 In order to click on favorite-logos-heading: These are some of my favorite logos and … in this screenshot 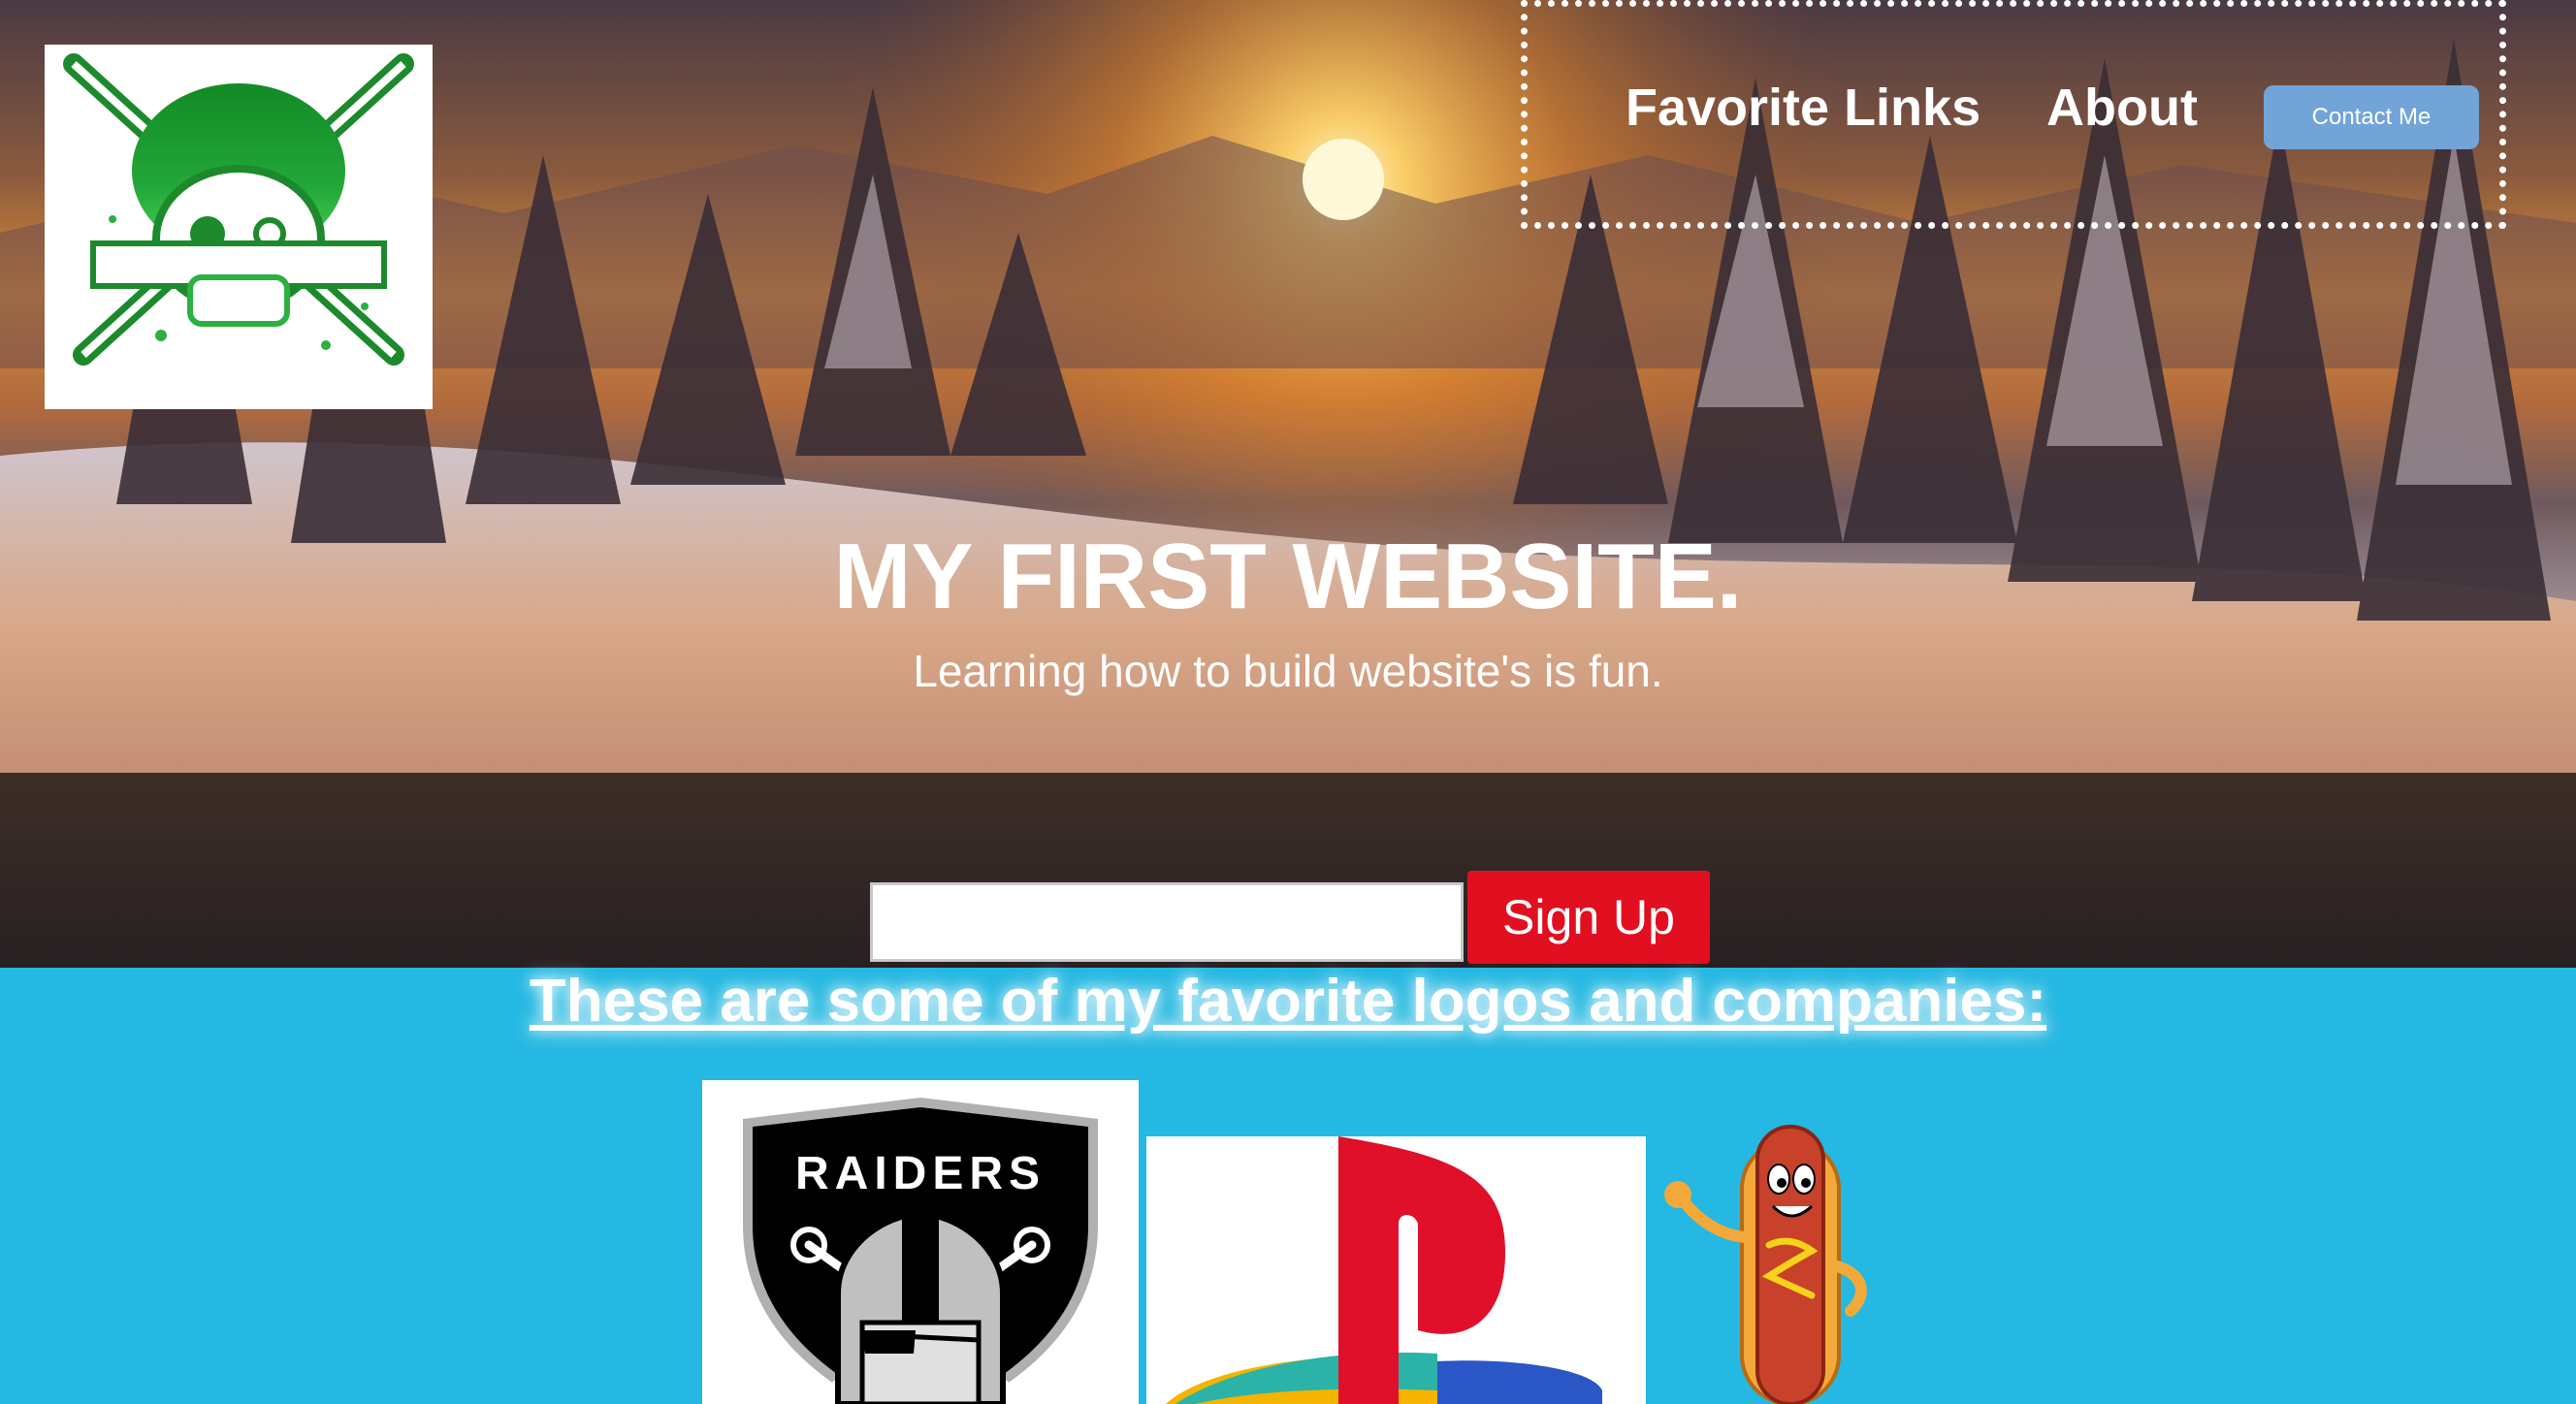, I will do `click(1288, 1002)`.